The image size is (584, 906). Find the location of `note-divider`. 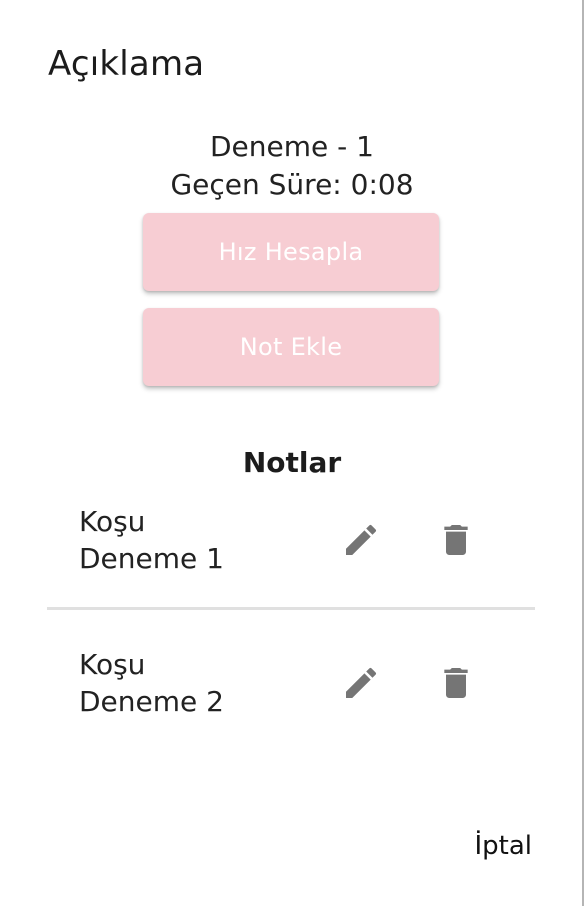

note-divider is located at coordinates (291, 608).